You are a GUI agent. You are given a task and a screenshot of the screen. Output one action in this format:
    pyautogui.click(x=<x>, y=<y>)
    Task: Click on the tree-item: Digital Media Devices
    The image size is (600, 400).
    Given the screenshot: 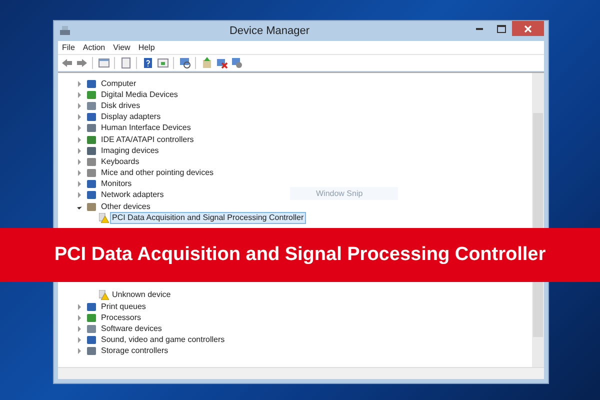 What is the action you would take?
    pyautogui.click(x=139, y=95)
    